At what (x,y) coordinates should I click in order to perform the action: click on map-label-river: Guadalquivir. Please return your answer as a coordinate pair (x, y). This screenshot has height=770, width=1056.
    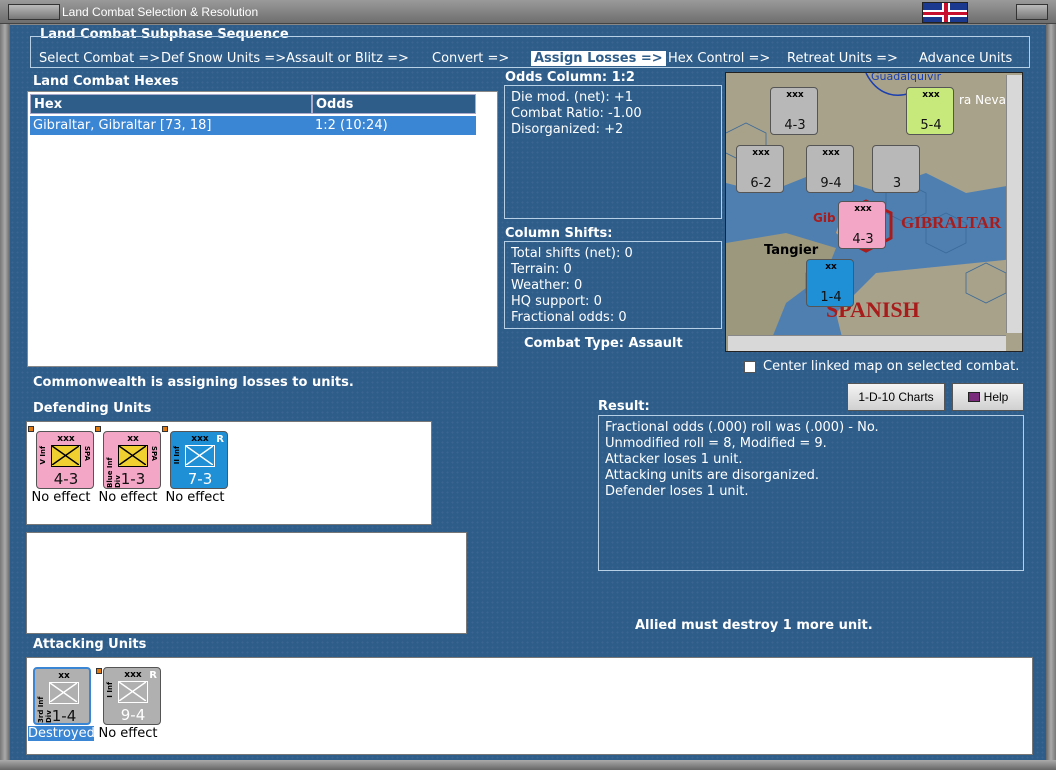
    Looking at the image, I should click on (906, 77).